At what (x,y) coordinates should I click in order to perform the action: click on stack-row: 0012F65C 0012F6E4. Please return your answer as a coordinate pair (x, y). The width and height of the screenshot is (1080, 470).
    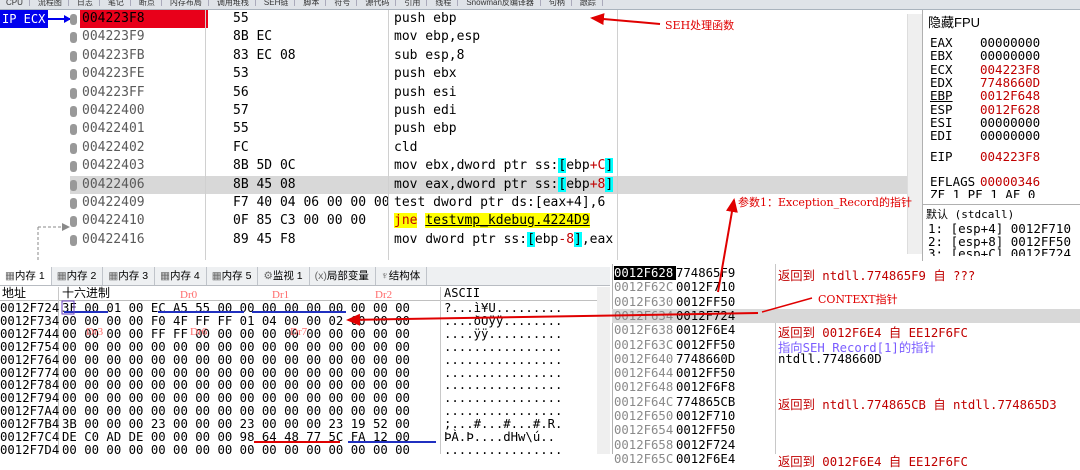
    Looking at the image, I should click on (685, 459).